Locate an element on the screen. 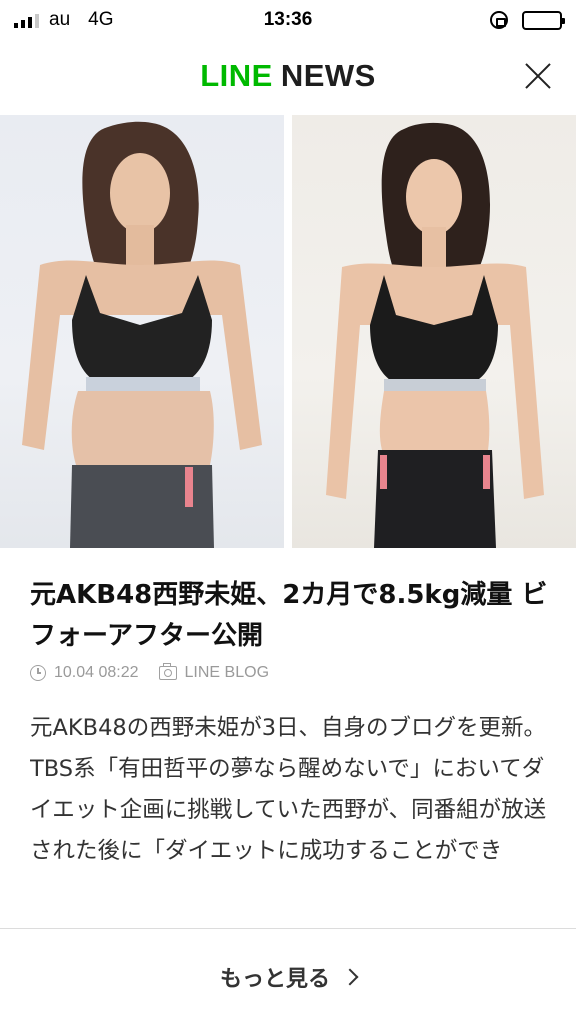 Image resolution: width=576 pixels, height=1024 pixels. rotation-lock-icon is located at coordinates (499, 20).